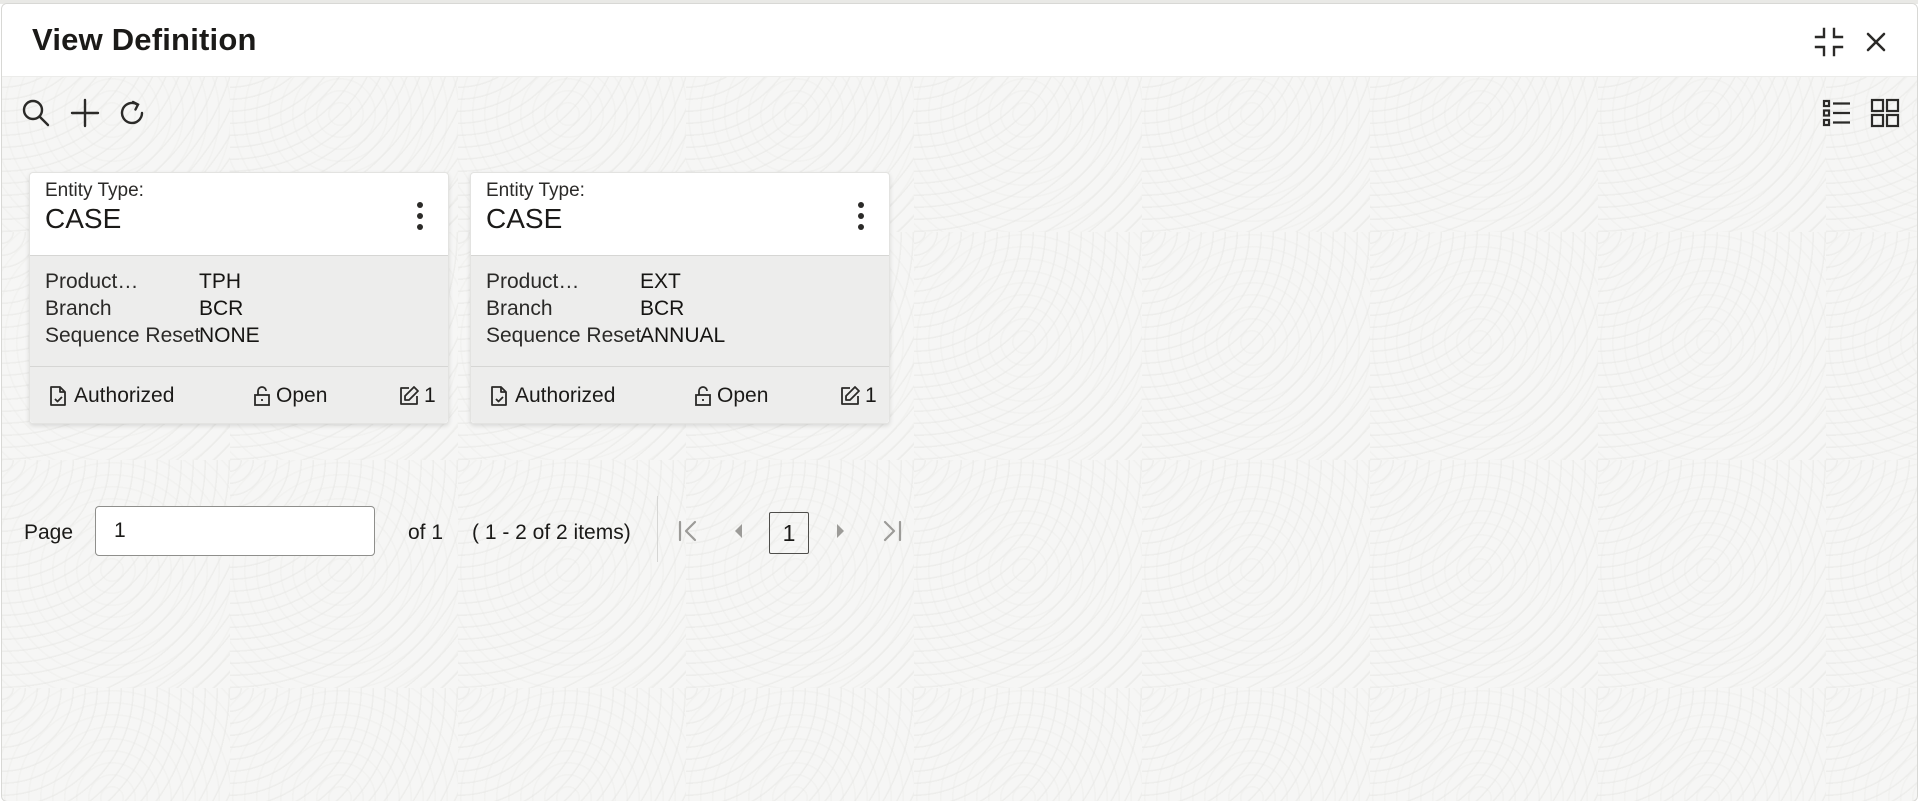 This screenshot has height=801, width=1918. Describe the element at coordinates (739, 531) in the screenshot. I see `previous-page-icon` at that location.